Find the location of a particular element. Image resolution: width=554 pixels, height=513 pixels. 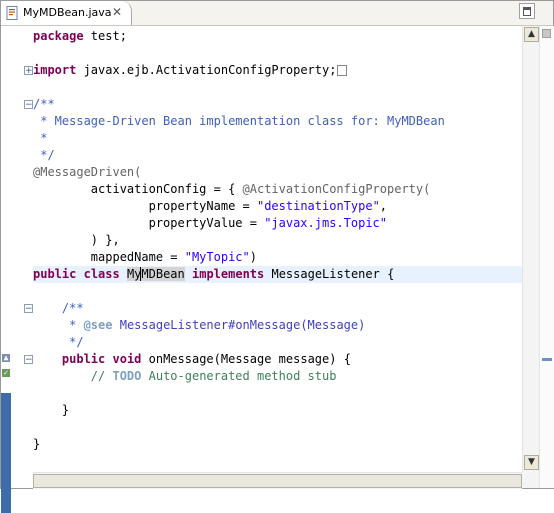

implements-icon: ✓ is located at coordinates (6, 372).